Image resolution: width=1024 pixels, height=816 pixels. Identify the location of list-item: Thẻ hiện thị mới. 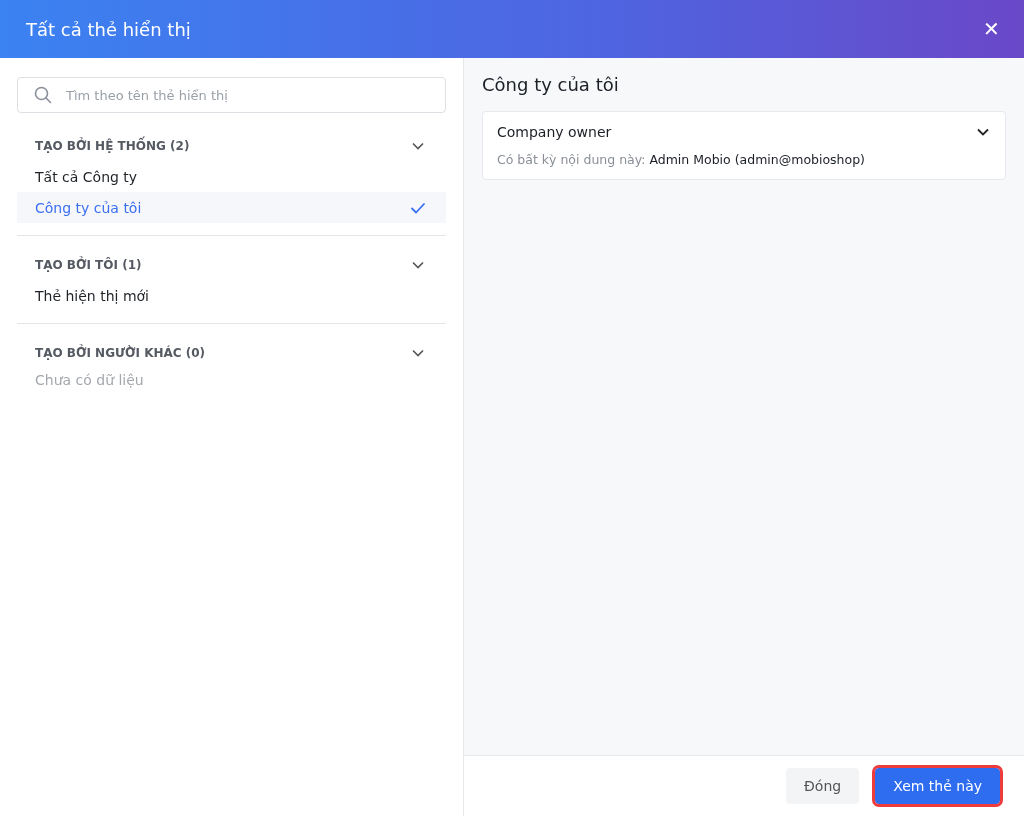
(231, 295).